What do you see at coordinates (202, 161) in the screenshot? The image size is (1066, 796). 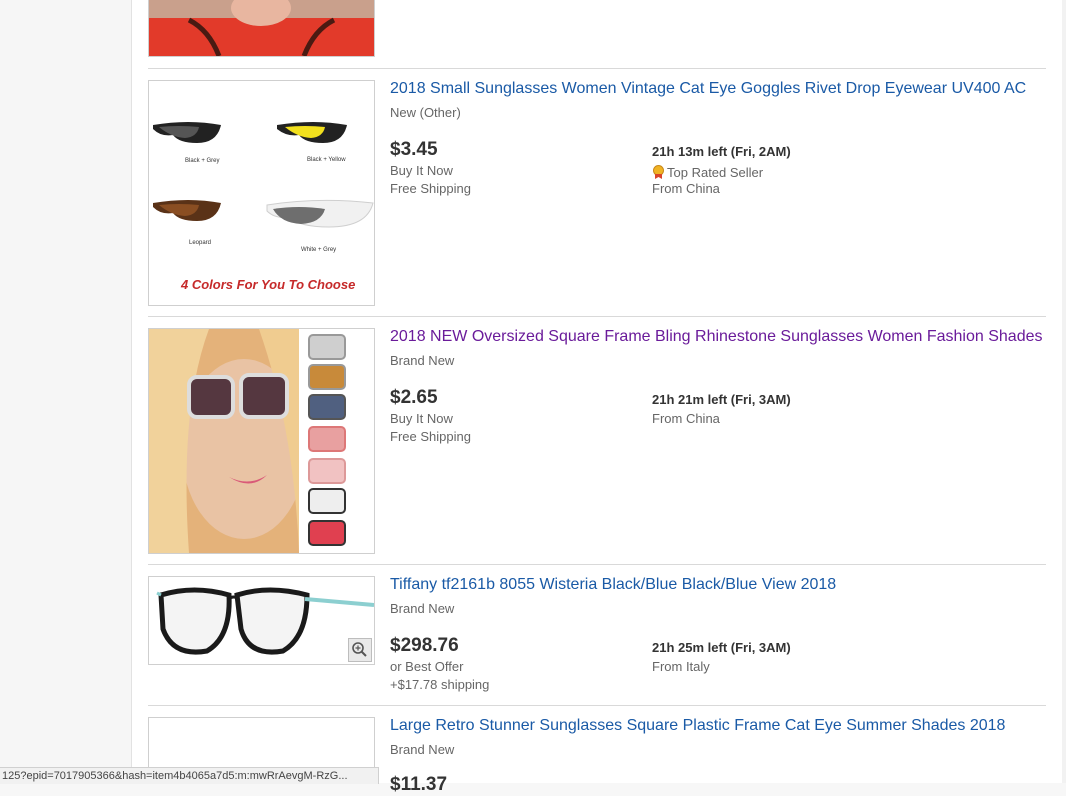 I see `image-label: Black + Grey` at bounding box center [202, 161].